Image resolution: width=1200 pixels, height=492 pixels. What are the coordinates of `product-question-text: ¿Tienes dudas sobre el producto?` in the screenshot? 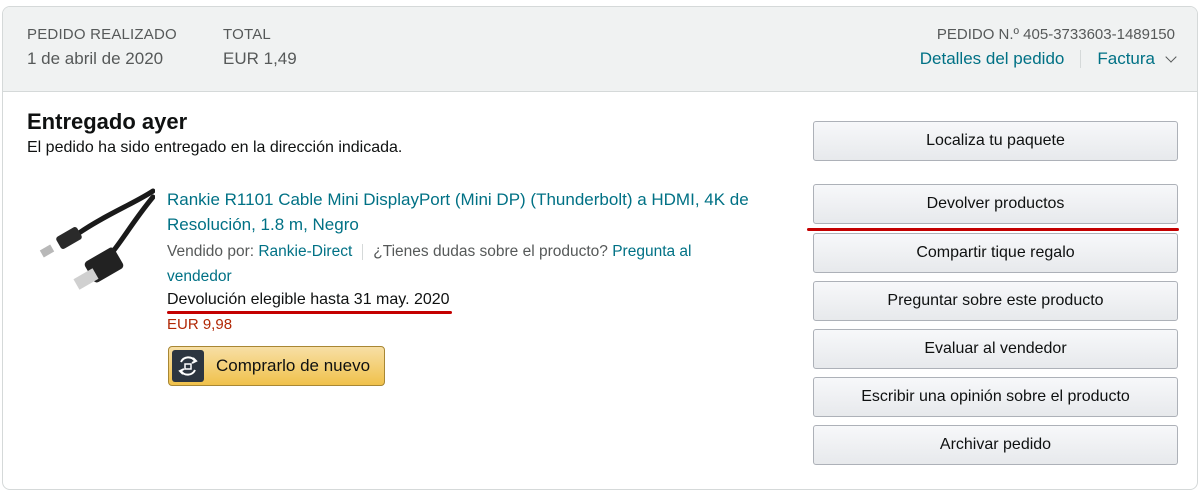 It's located at (490, 251).